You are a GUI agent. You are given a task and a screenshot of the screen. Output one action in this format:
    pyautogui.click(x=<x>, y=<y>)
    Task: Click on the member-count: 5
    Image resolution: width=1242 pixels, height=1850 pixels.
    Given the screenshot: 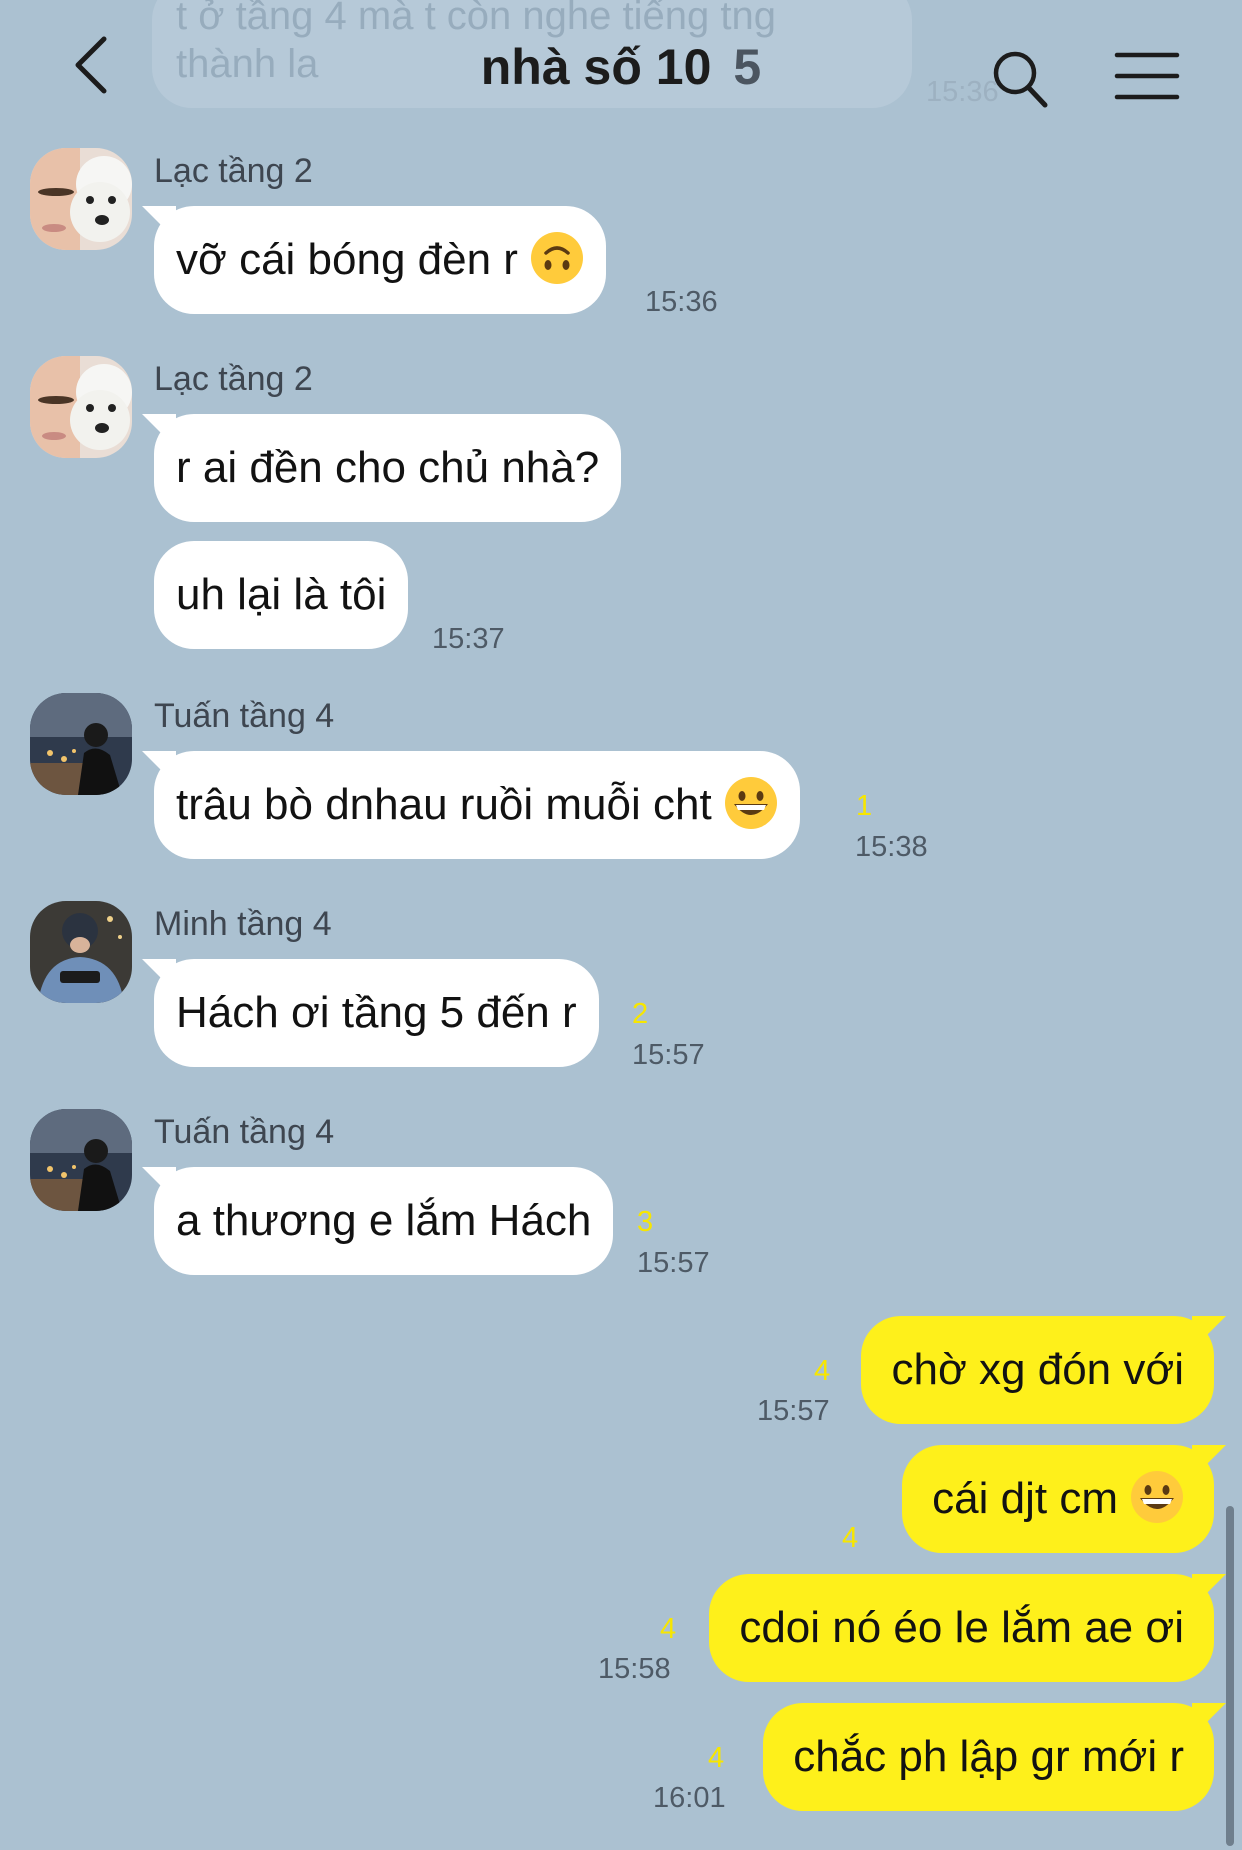 What is the action you would take?
    pyautogui.click(x=747, y=67)
    